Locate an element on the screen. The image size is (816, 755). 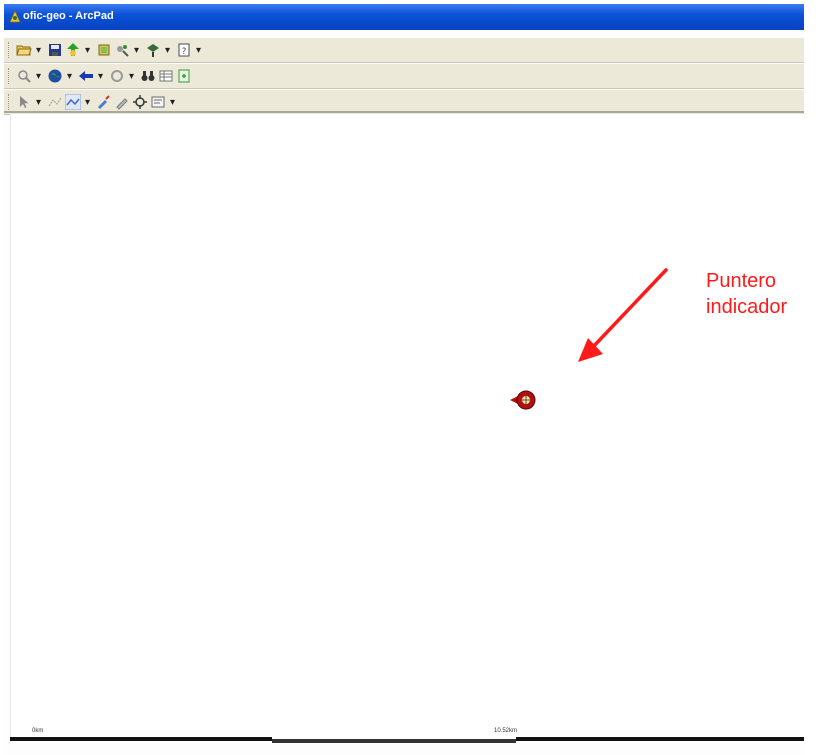
open-dropdown-arrow: ▾ is located at coordinates (38, 50).